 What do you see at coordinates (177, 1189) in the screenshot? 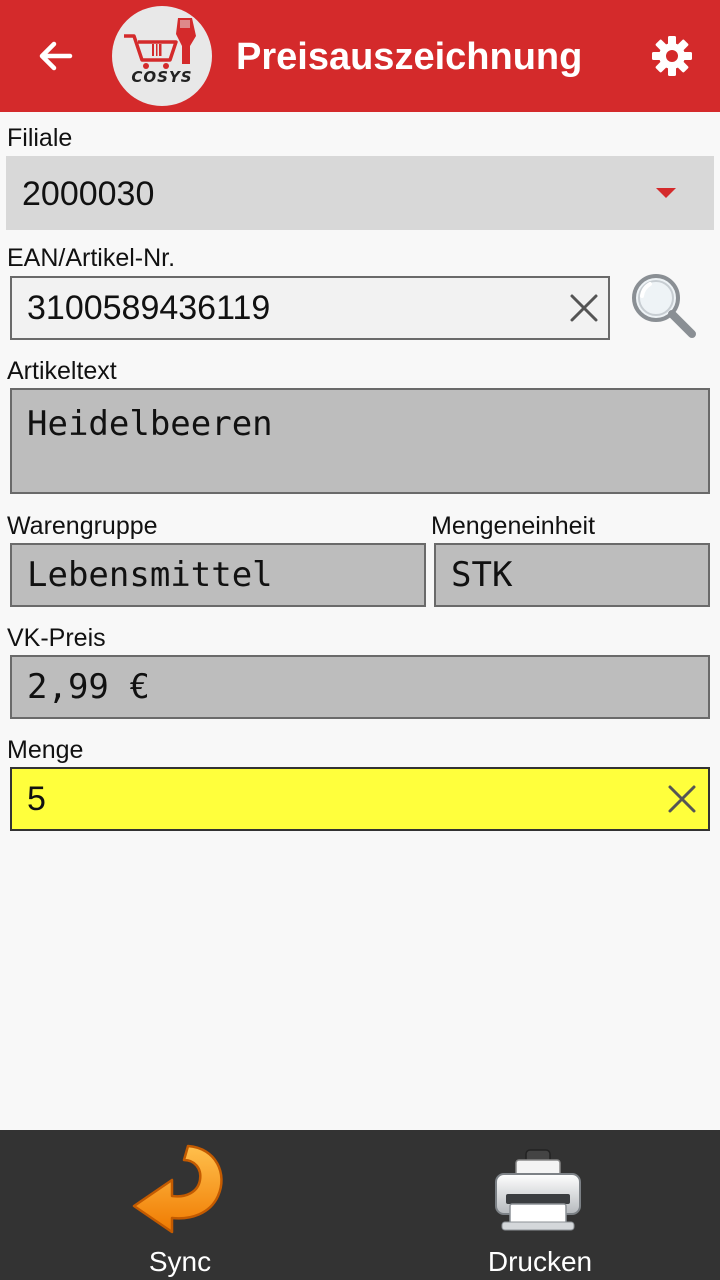
I see `sync-arrow-icon` at bounding box center [177, 1189].